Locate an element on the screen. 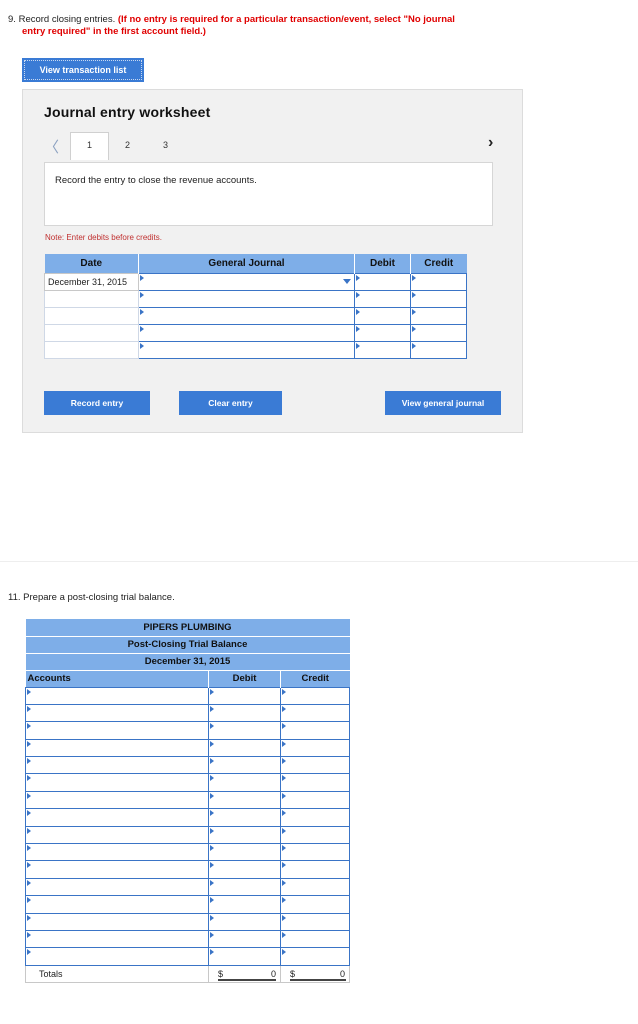 This screenshot has height=1024, width=638. tab-label-3: 3 is located at coordinates (165, 145).